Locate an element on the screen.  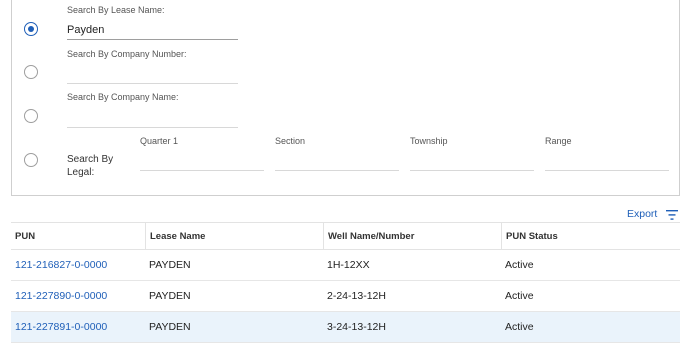
export-button: Export is located at coordinates (642, 214).